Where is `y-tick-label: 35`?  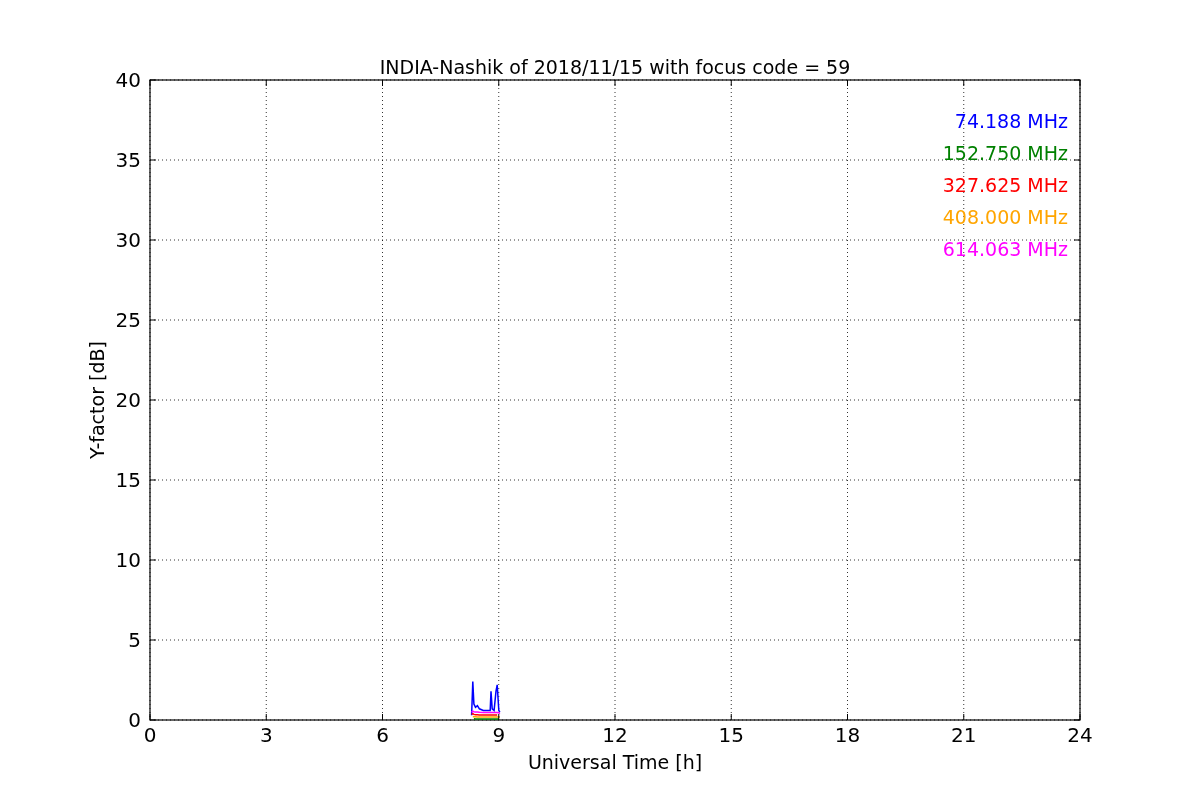
y-tick-label: 35 is located at coordinates (128, 160).